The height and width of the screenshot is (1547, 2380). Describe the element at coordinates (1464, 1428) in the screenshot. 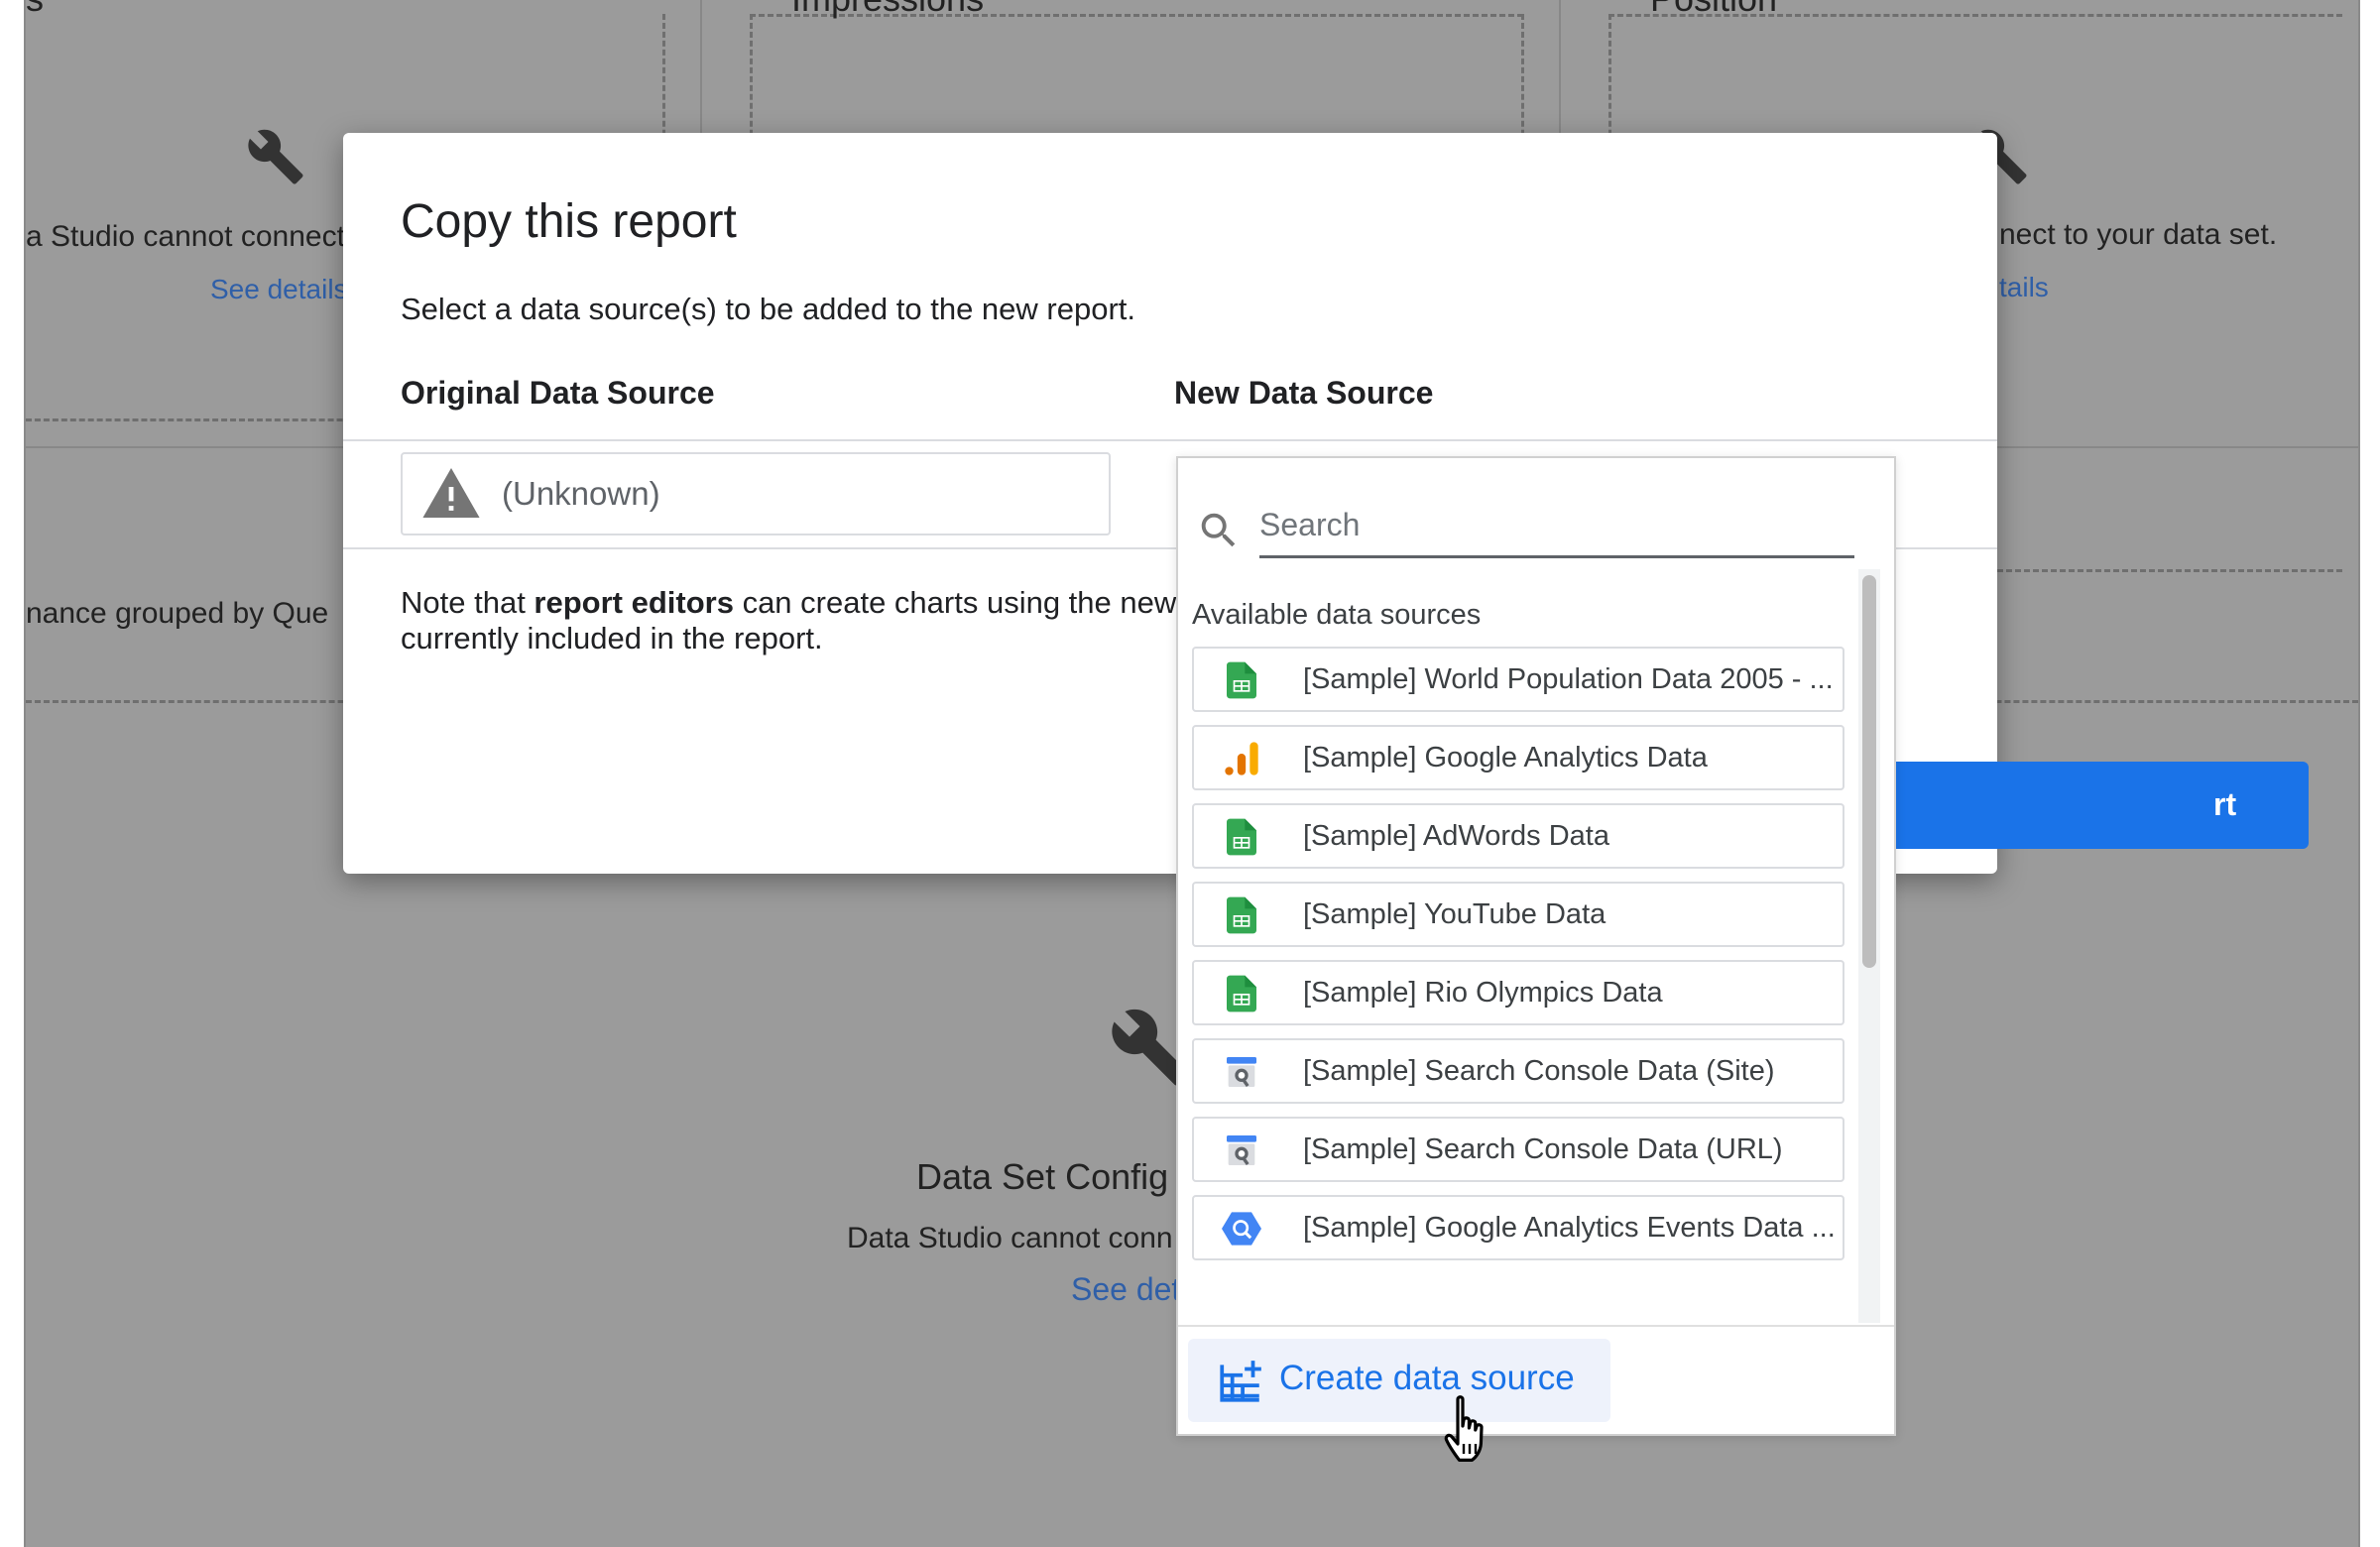

I see `hand-pointer-cursor-icon` at that location.